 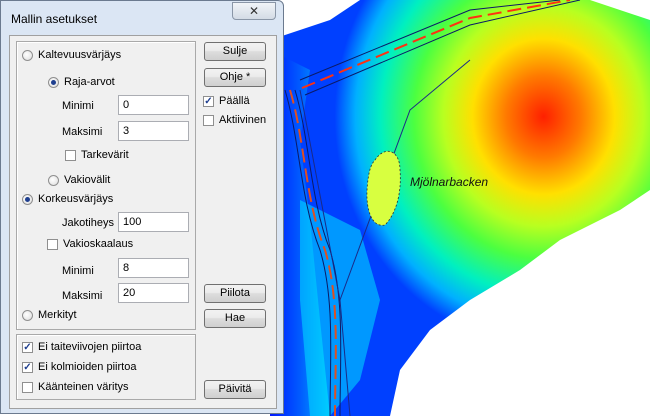 I want to click on update-button: Päivitä, so click(x=235, y=389).